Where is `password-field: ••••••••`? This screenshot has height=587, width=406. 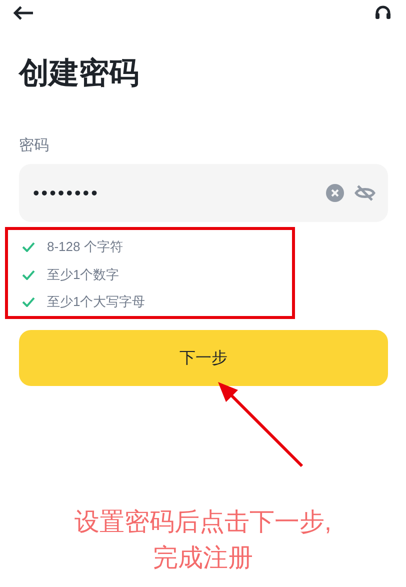 password-field: •••••••• is located at coordinates (203, 193).